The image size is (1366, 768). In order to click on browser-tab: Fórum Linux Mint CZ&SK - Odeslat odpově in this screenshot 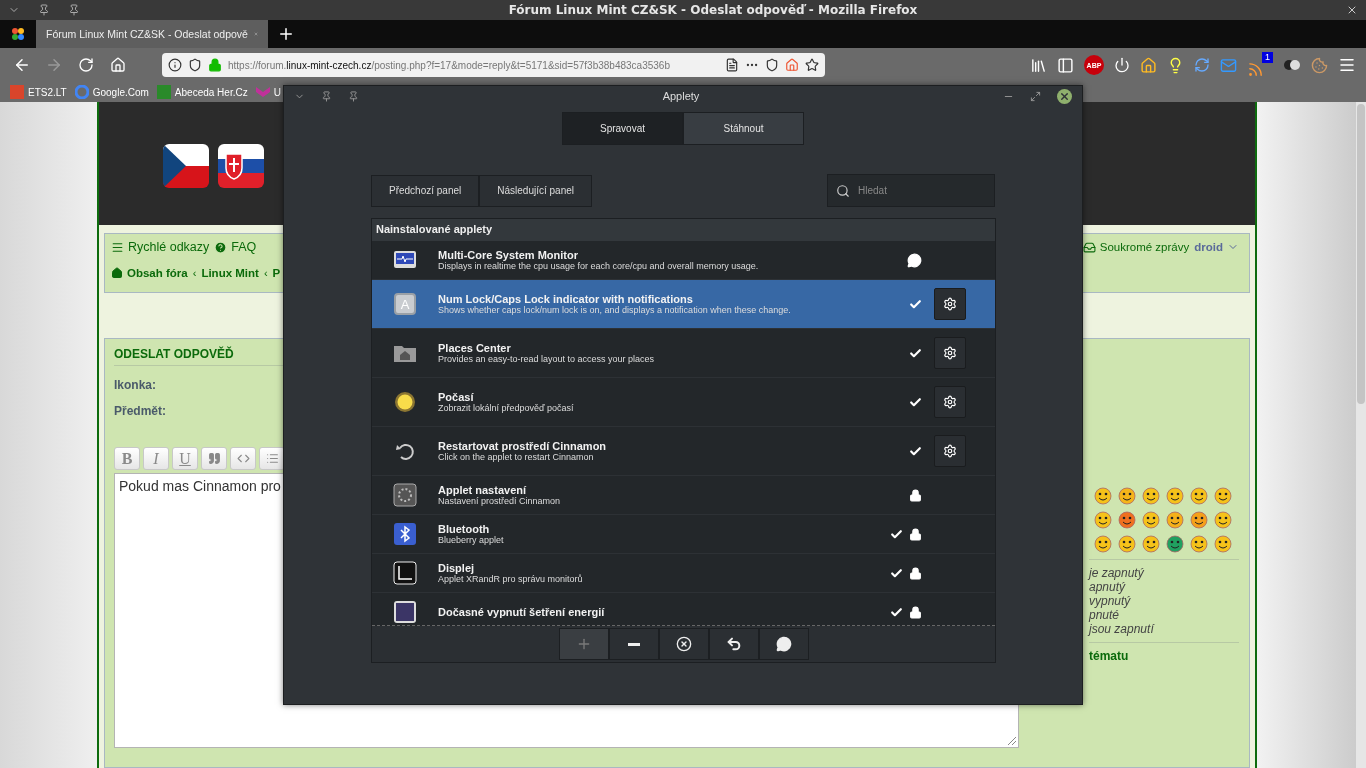, I will do `click(152, 34)`.